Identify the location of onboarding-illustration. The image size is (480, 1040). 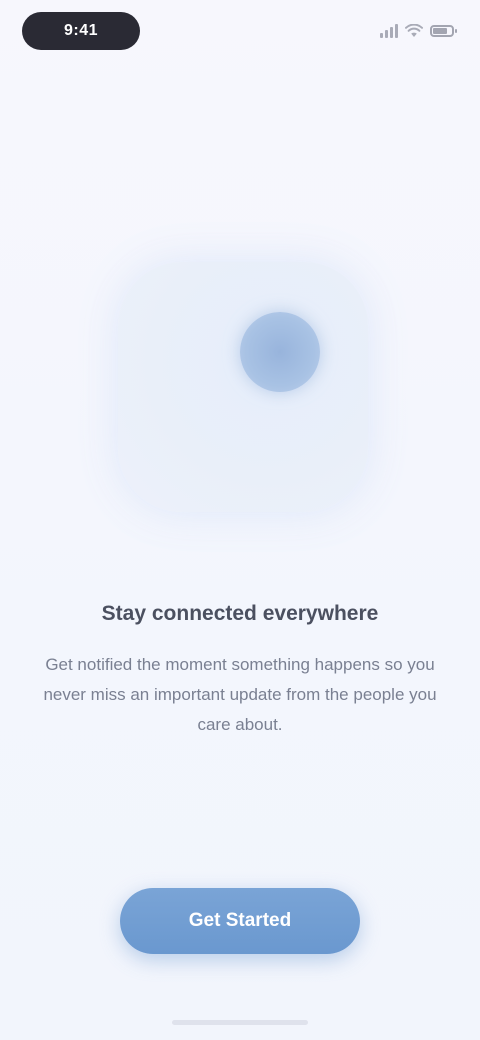
(243, 387).